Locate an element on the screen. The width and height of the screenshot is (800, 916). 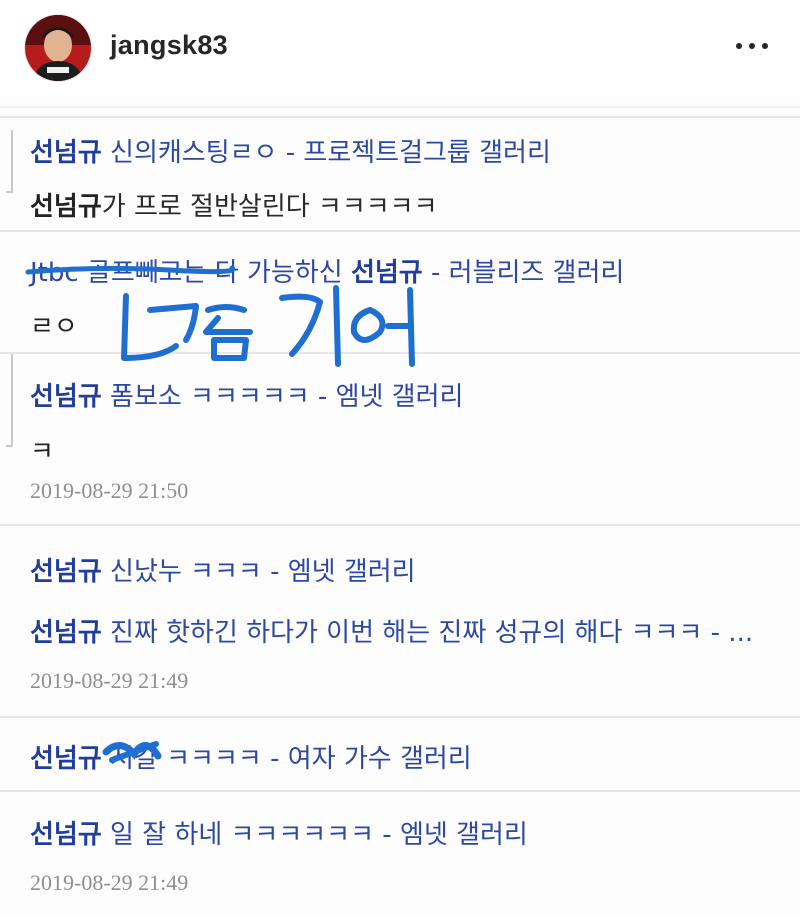
more-dots-icon is located at coordinates (754, 46).